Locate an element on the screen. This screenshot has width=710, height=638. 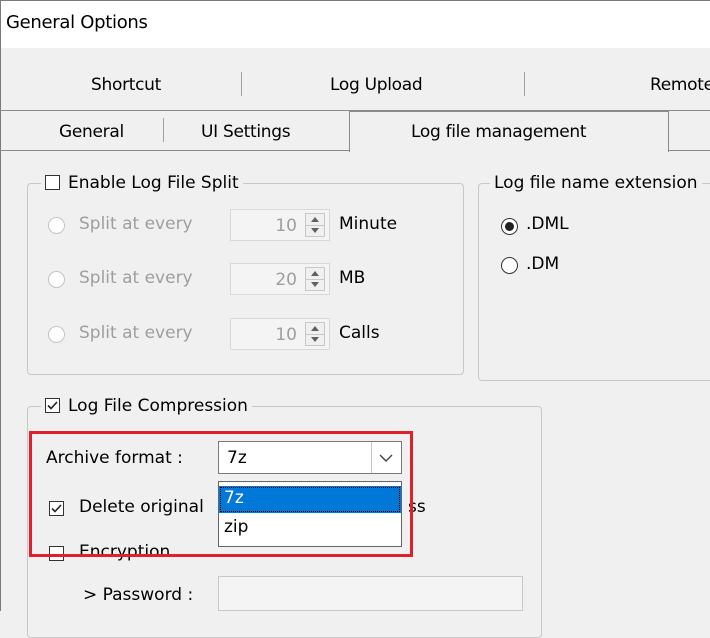
password-input is located at coordinates (370, 593).